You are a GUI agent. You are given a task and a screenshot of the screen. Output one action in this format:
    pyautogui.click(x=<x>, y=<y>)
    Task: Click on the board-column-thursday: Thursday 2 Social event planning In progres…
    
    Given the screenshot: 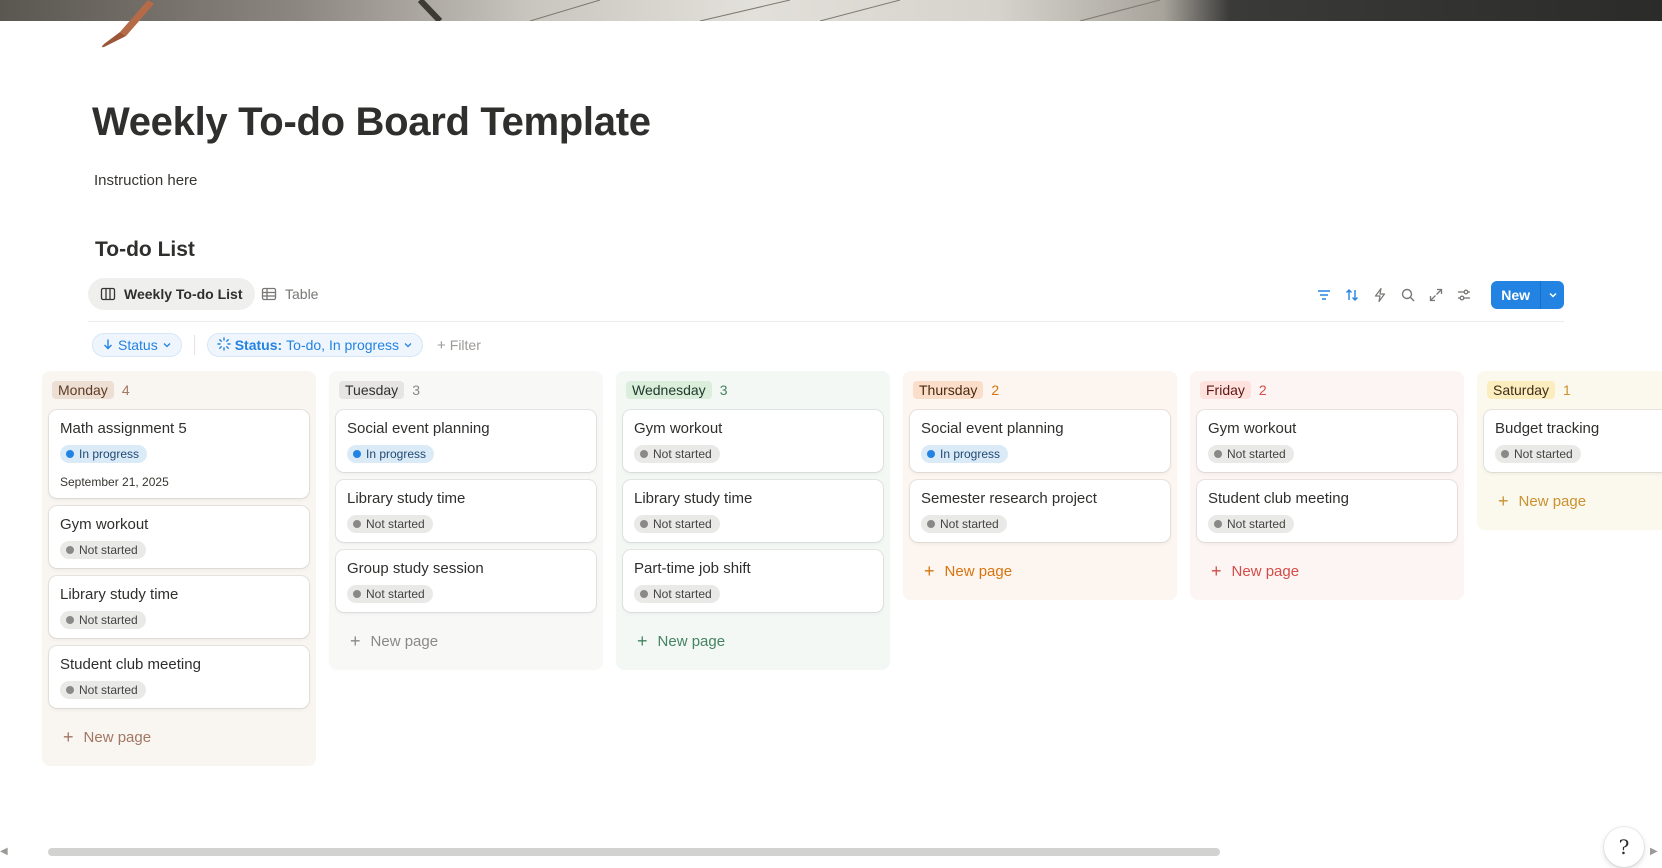 What is the action you would take?
    pyautogui.click(x=1040, y=485)
    